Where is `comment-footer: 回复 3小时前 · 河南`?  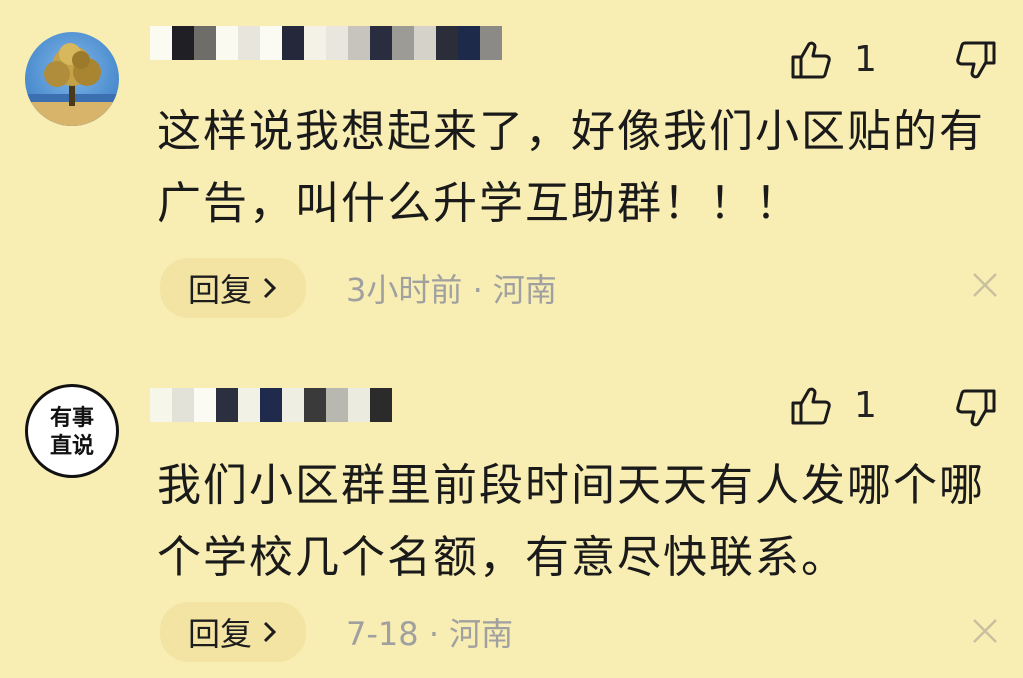 comment-footer: 回复 3小时前 · 河南 is located at coordinates (358, 288).